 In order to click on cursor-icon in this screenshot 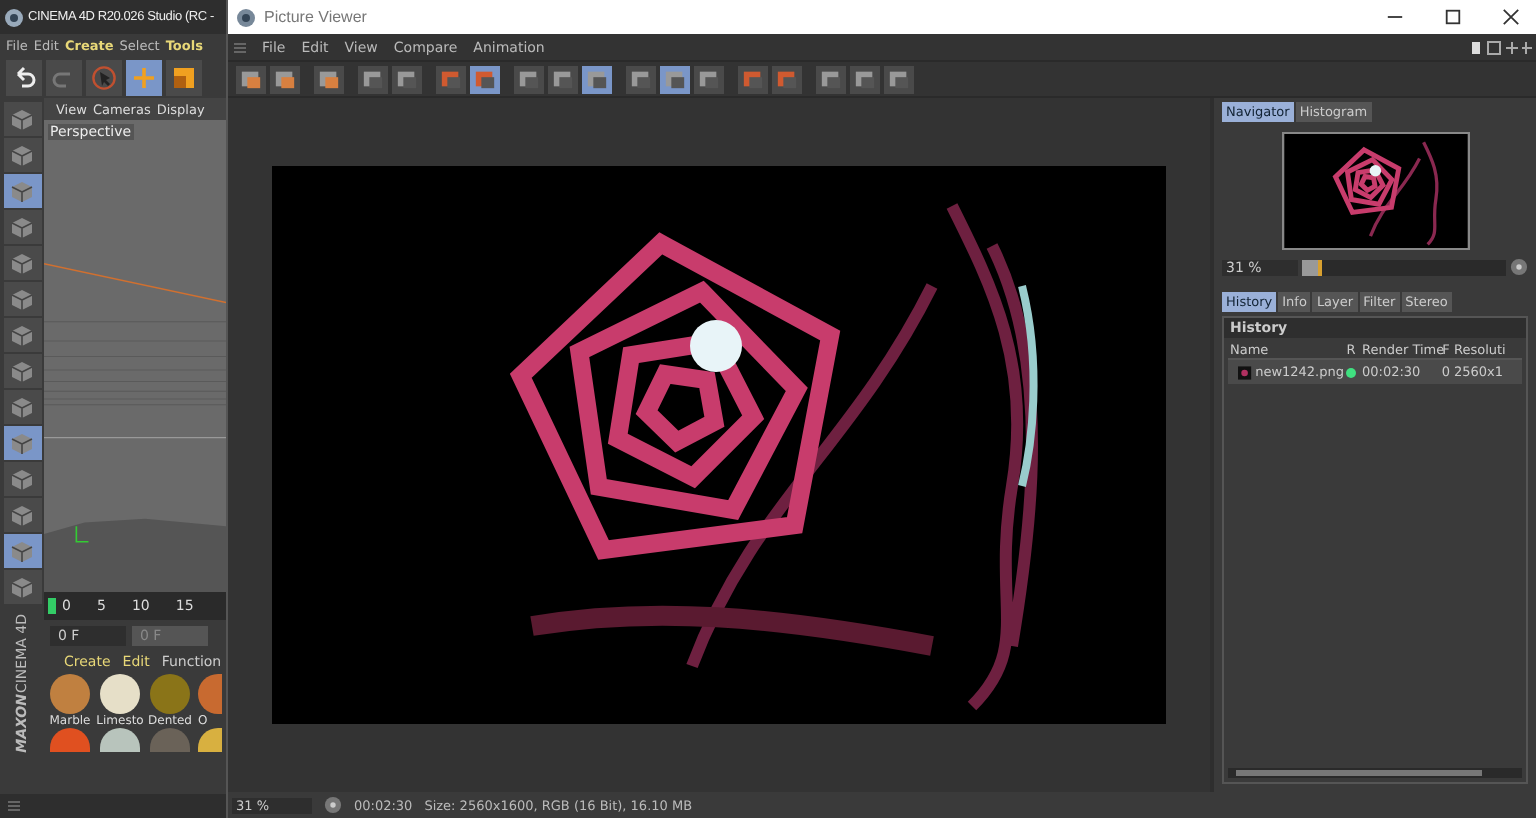, I will do `click(104, 77)`.